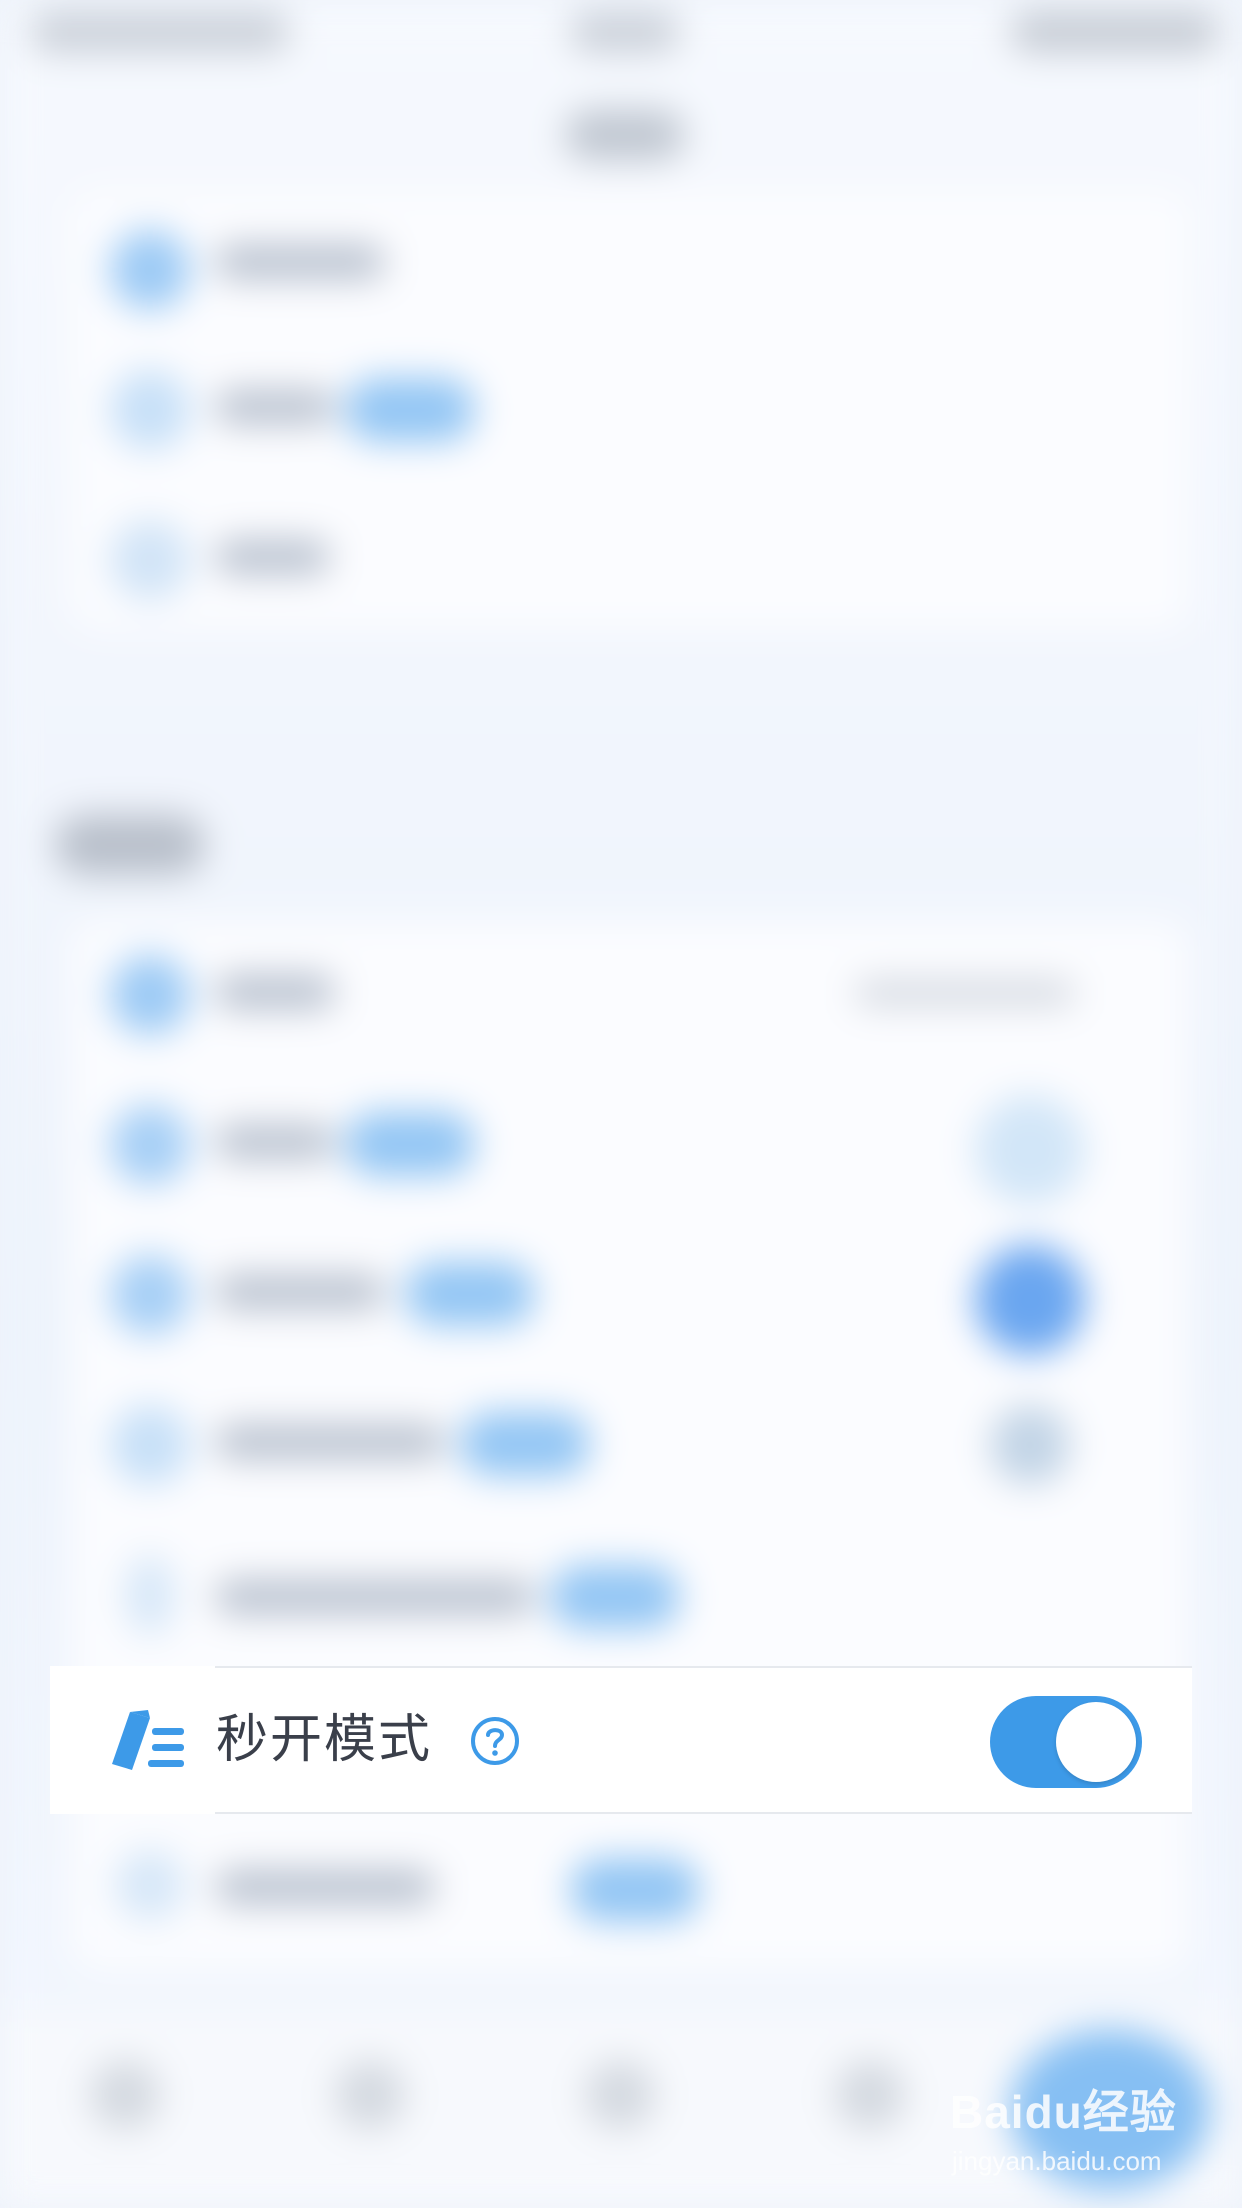  I want to click on row-value, so click(965, 993).